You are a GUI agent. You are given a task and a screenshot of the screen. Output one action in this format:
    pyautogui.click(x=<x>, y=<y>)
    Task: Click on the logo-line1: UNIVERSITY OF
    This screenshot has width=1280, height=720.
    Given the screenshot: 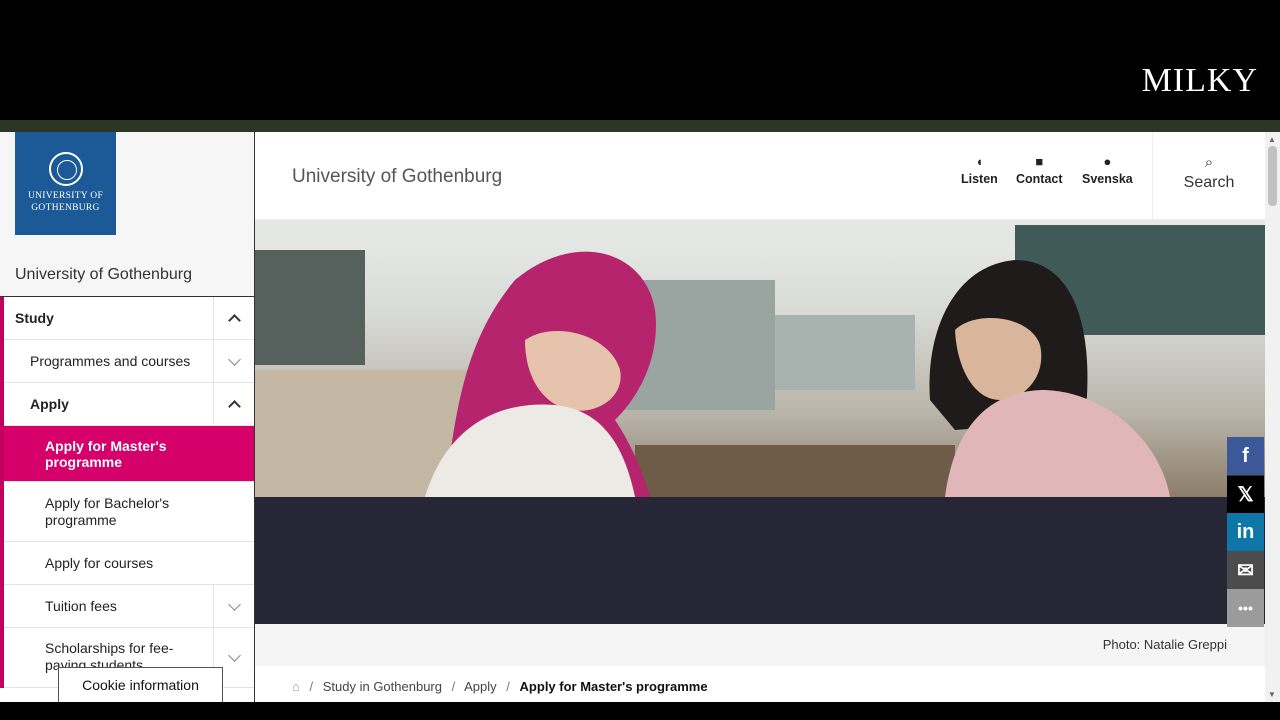 What is the action you would take?
    pyautogui.click(x=65, y=196)
    